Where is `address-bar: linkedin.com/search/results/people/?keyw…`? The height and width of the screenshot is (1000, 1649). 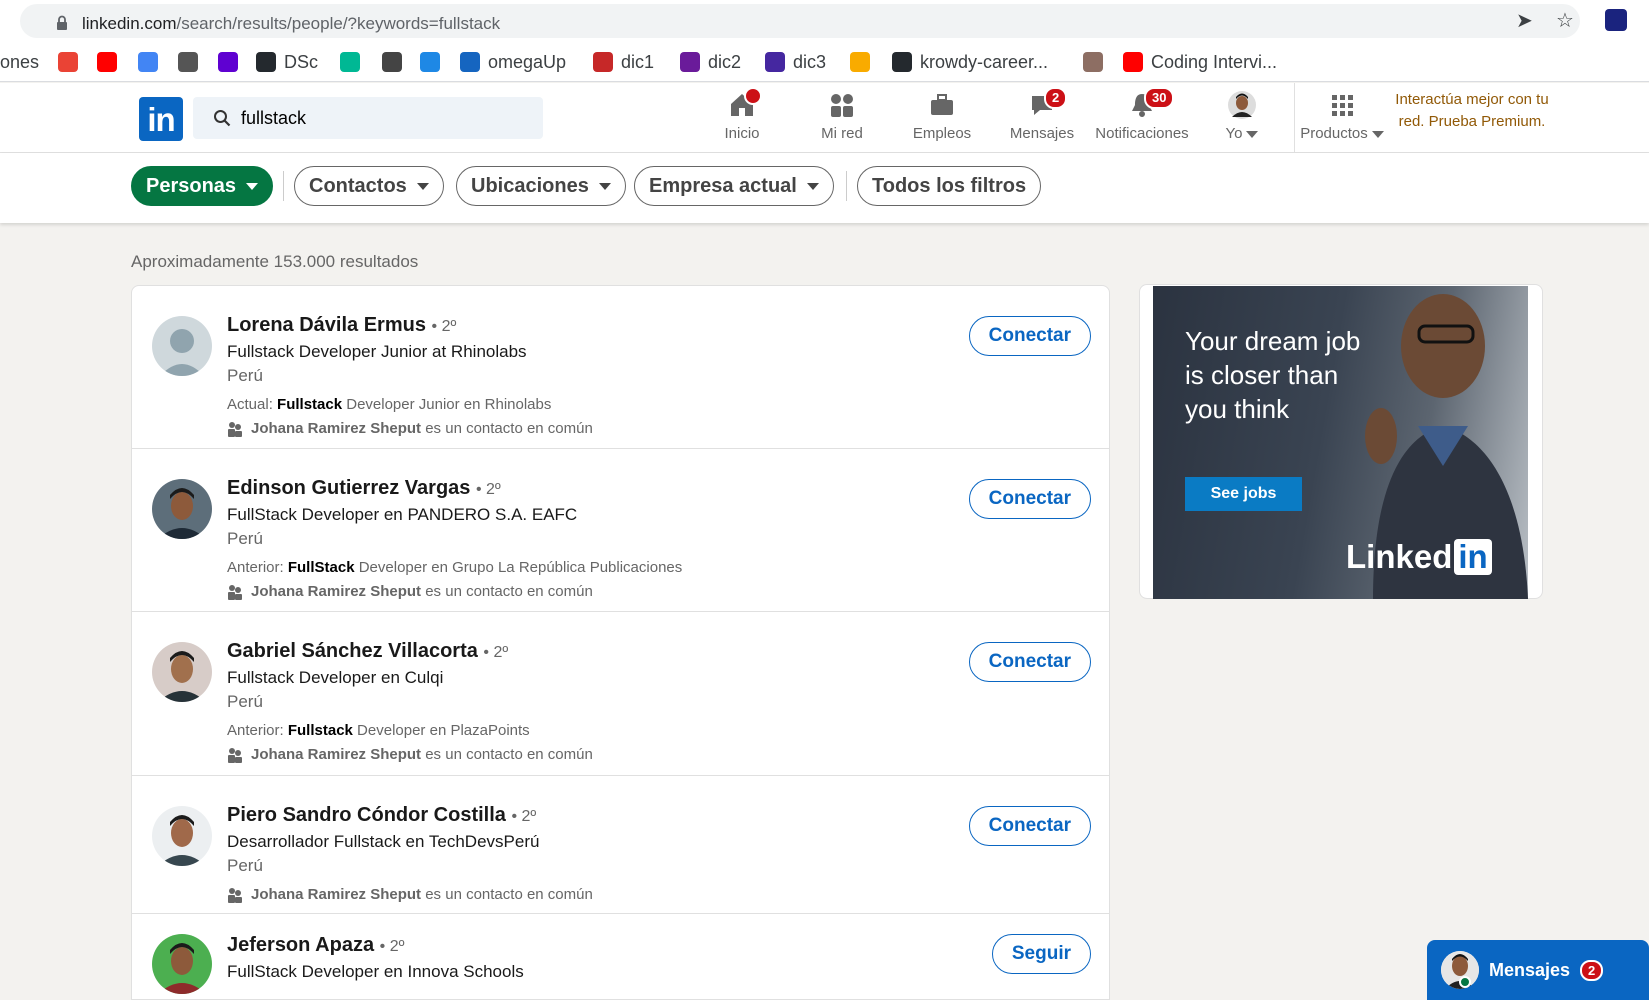
address-bar: linkedin.com/search/results/people/?keyw… is located at coordinates (800, 21).